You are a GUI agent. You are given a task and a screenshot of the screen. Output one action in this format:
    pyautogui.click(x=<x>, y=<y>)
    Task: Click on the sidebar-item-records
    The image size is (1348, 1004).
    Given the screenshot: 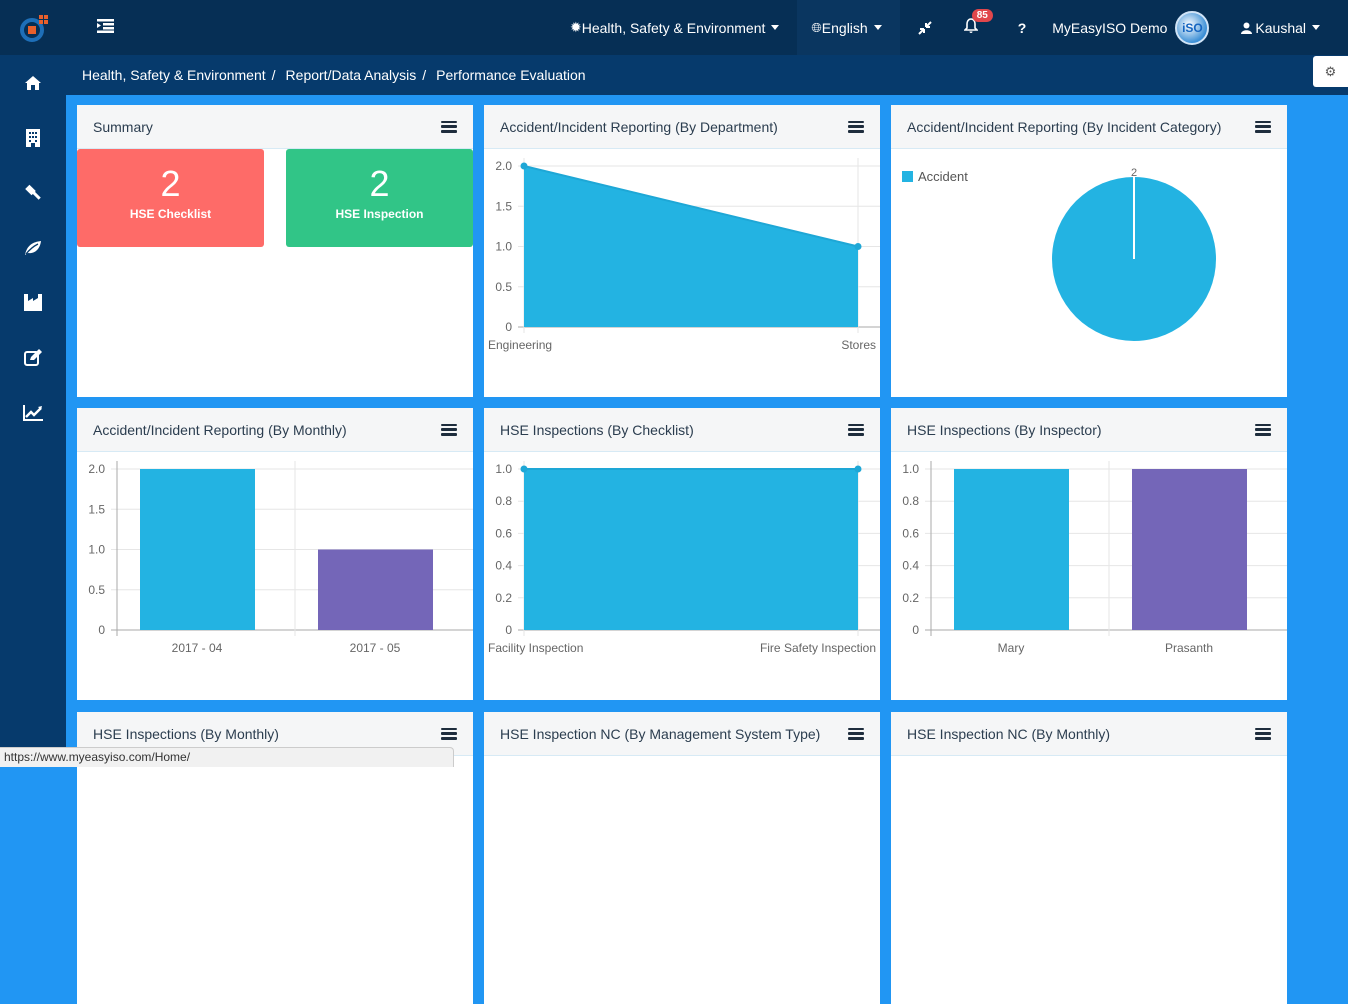 What is the action you would take?
    pyautogui.click(x=33, y=357)
    